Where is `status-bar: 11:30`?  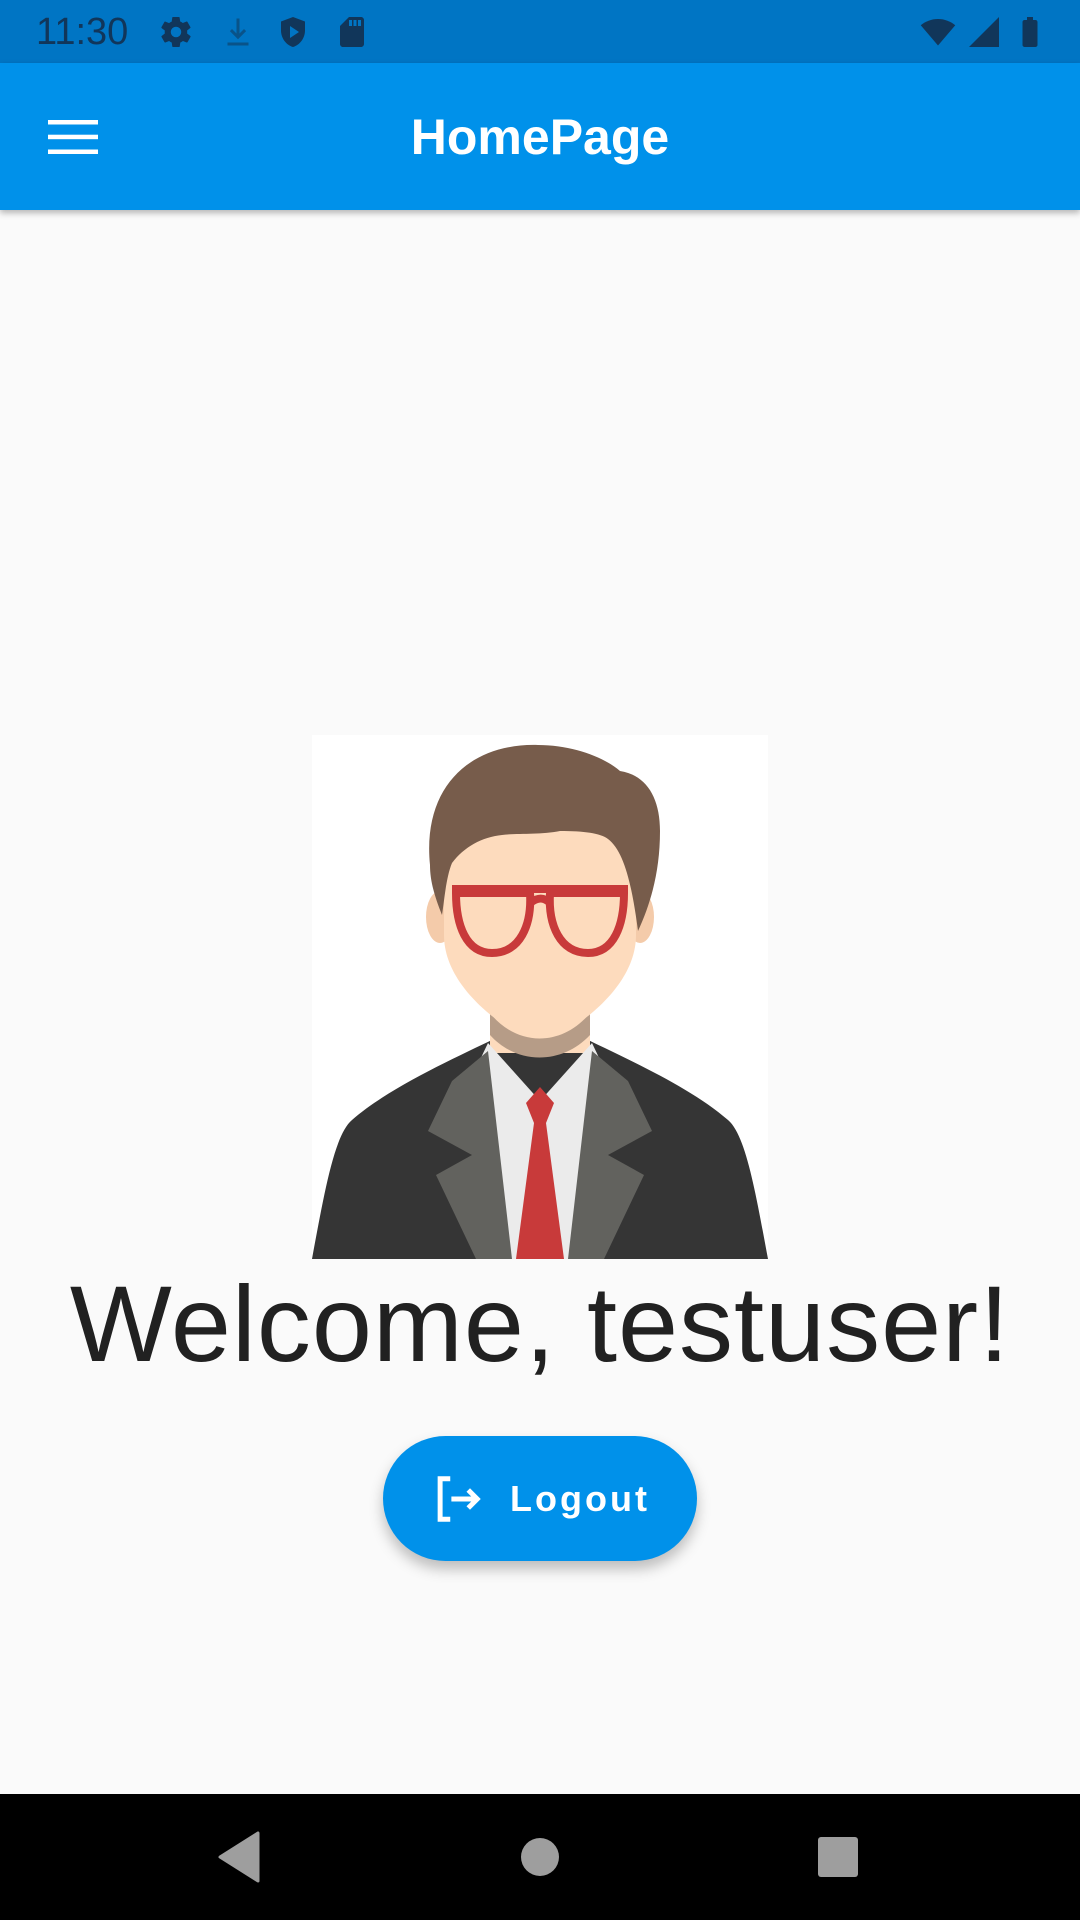 status-bar: 11:30 is located at coordinates (540, 31).